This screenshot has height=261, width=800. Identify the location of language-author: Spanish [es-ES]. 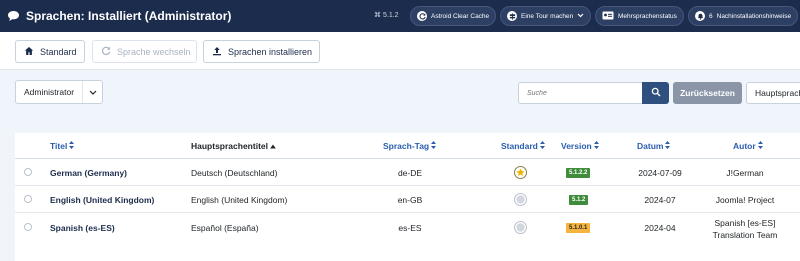
(745, 223).